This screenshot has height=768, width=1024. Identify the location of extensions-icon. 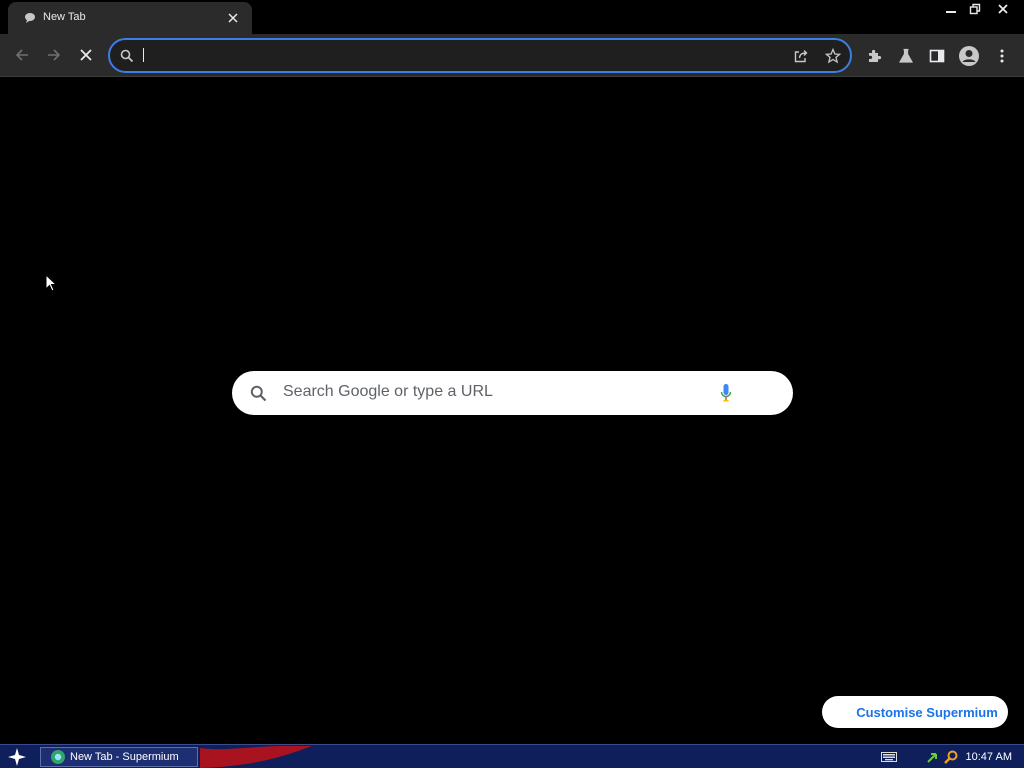
(875, 55).